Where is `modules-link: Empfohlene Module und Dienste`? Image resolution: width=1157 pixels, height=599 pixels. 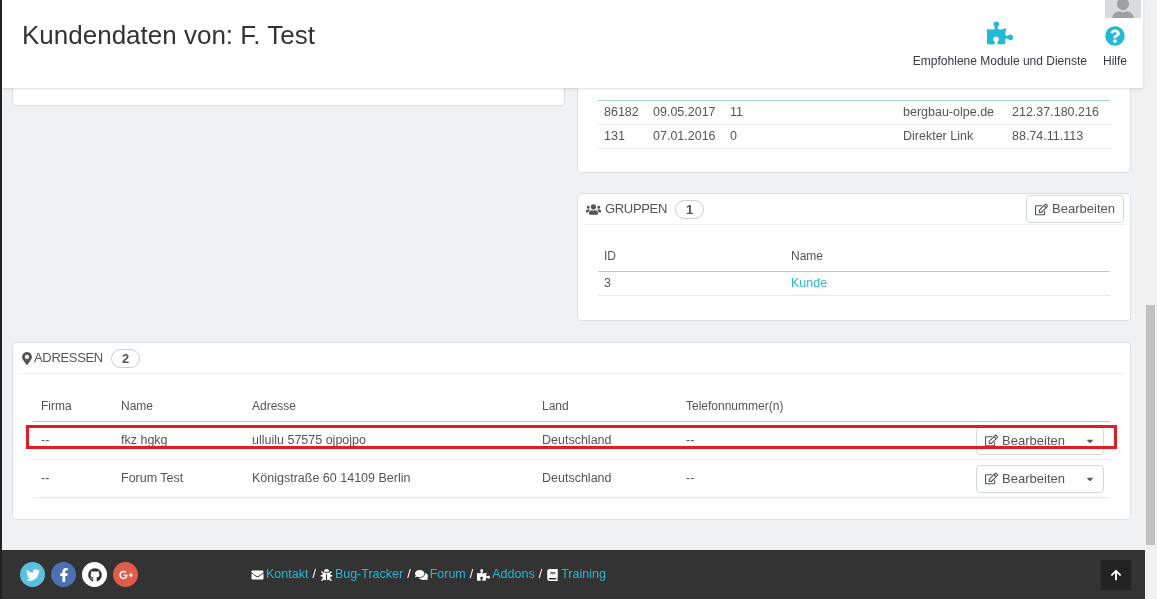
modules-link: Empfohlene Module und Dienste is located at coordinates (999, 45).